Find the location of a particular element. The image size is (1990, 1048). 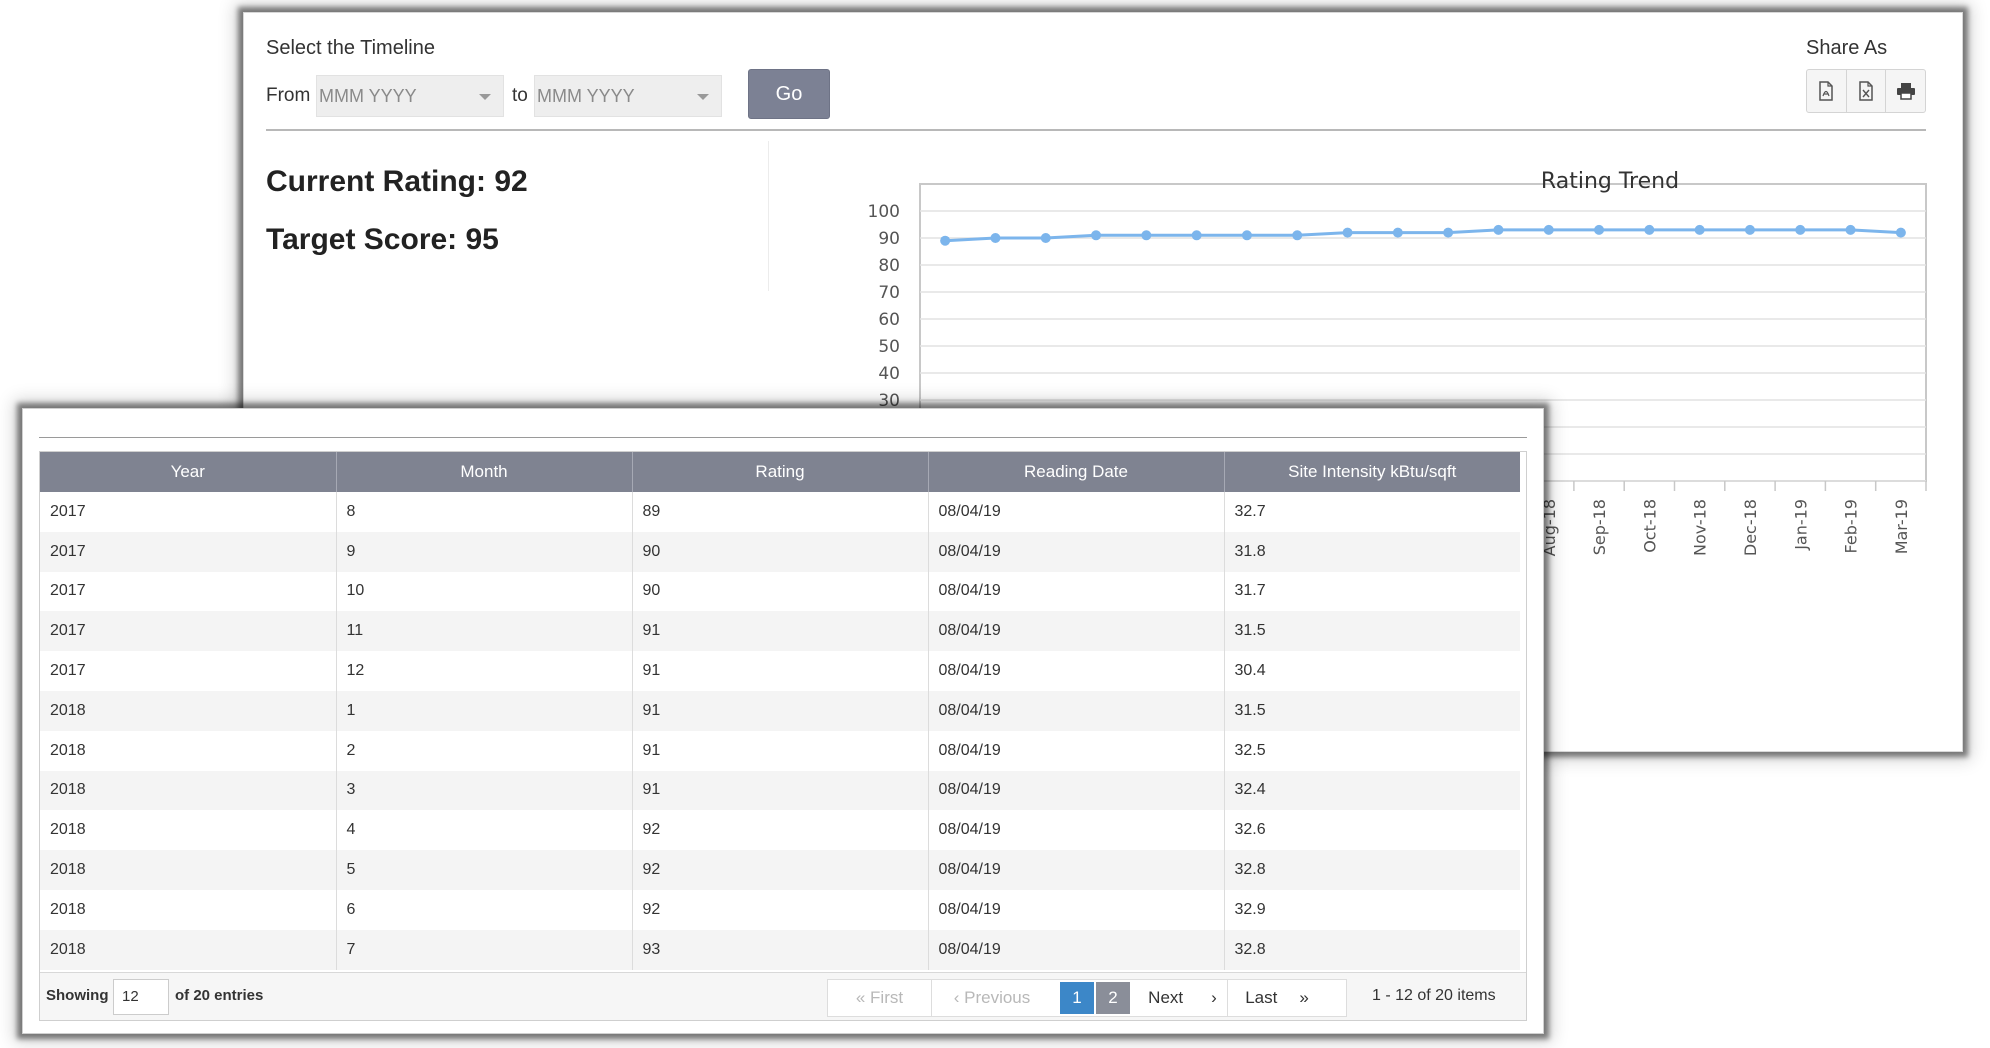

y-tick-label: 70 is located at coordinates (889, 293).